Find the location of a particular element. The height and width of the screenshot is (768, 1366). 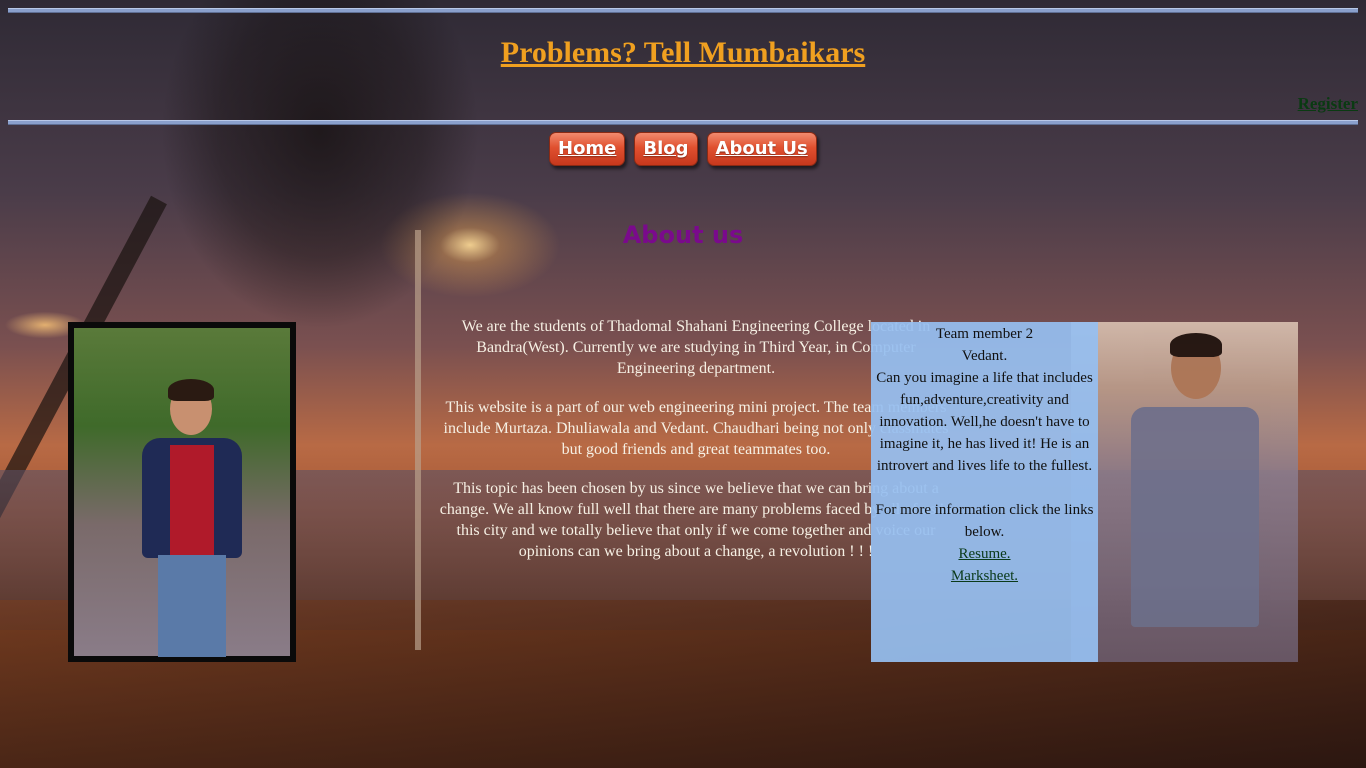

street-lamp is located at coordinates (418, 440).